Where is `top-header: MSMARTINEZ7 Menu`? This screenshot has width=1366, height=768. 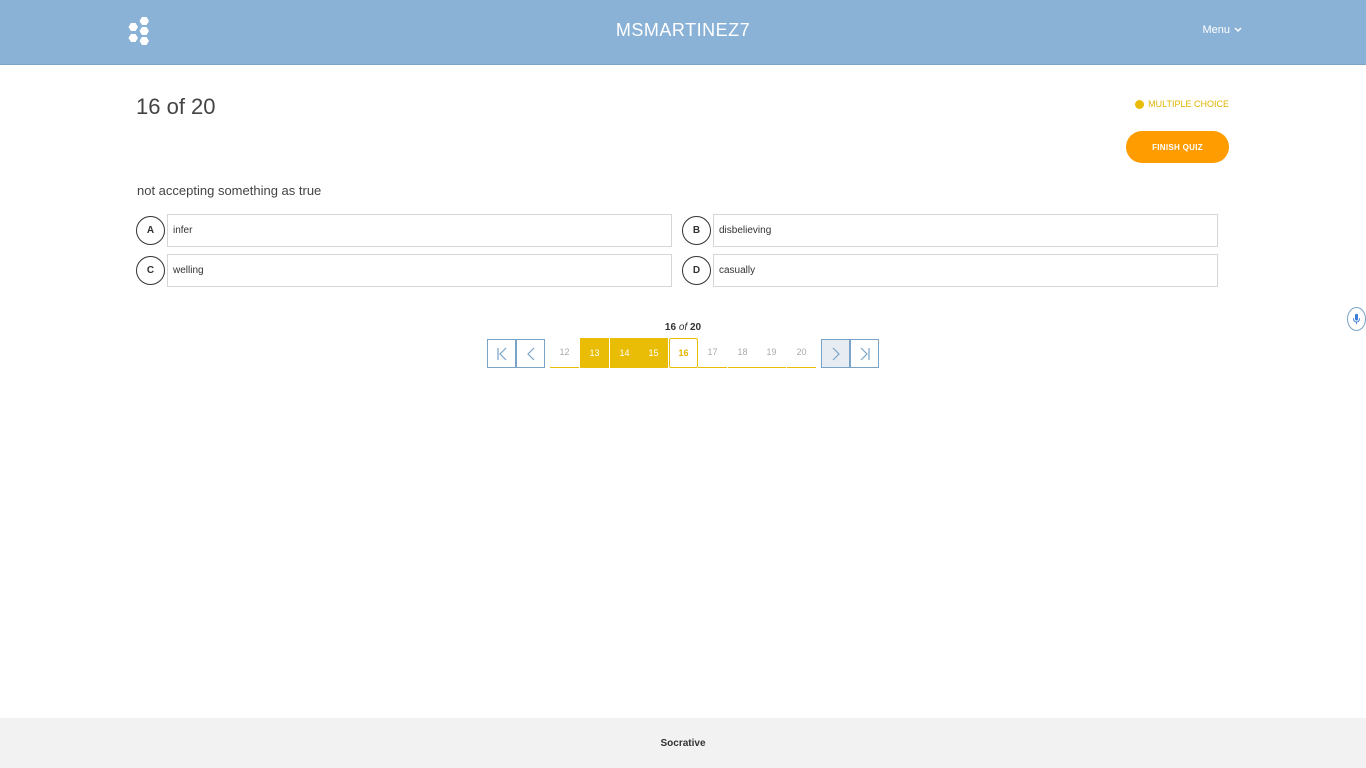
top-header: MSMARTINEZ7 Menu is located at coordinates (683, 32).